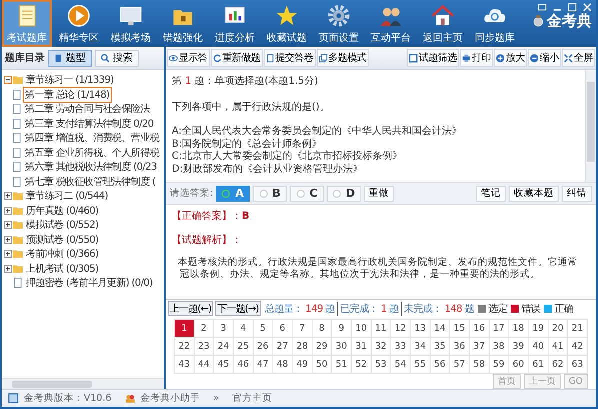  What do you see at coordinates (544, 58) in the screenshot?
I see `toolbar-button: 缩小` at bounding box center [544, 58].